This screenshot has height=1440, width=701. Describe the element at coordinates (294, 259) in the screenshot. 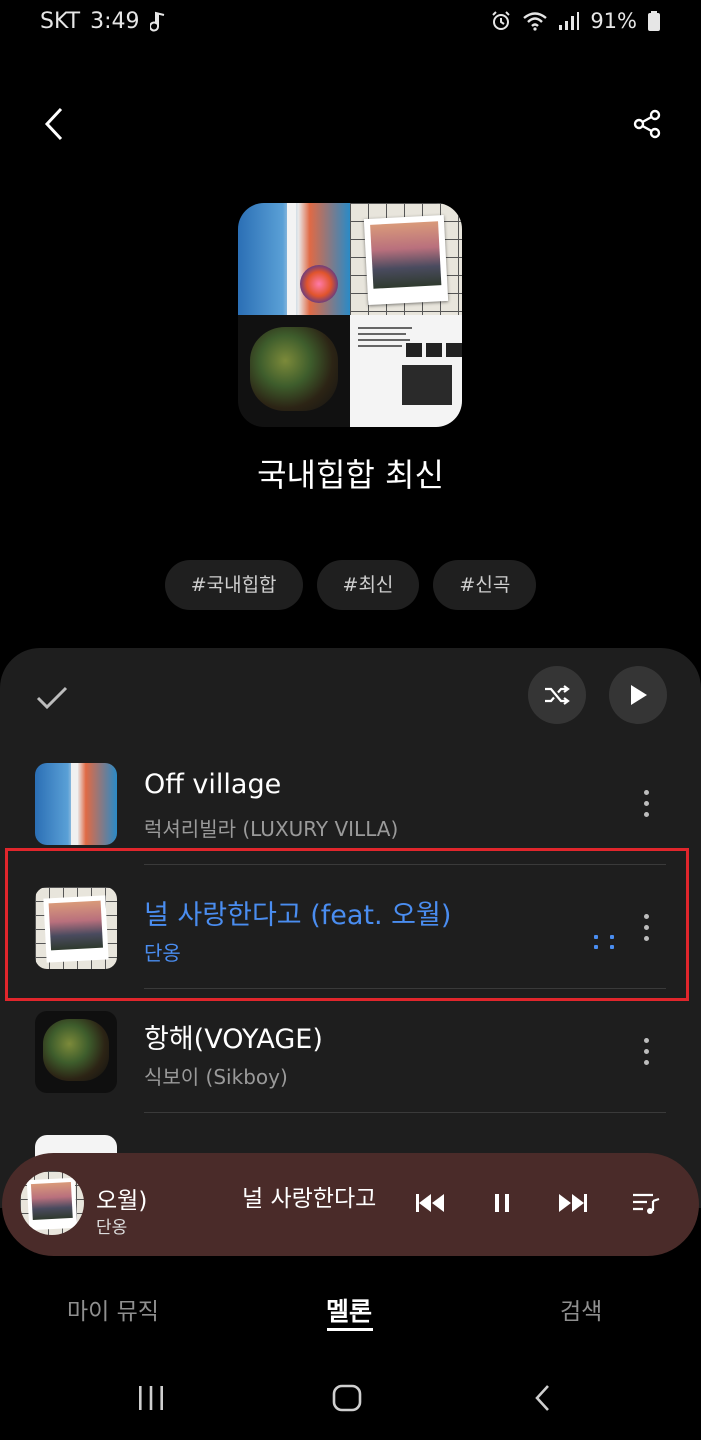

I see `cover-art-villa` at that location.